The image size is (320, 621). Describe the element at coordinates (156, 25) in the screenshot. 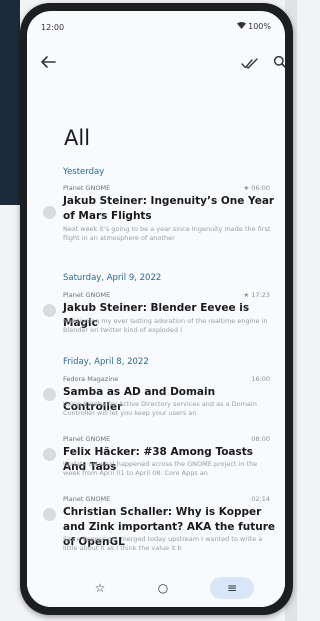

I see `status-bar: 12:00 100%` at that location.